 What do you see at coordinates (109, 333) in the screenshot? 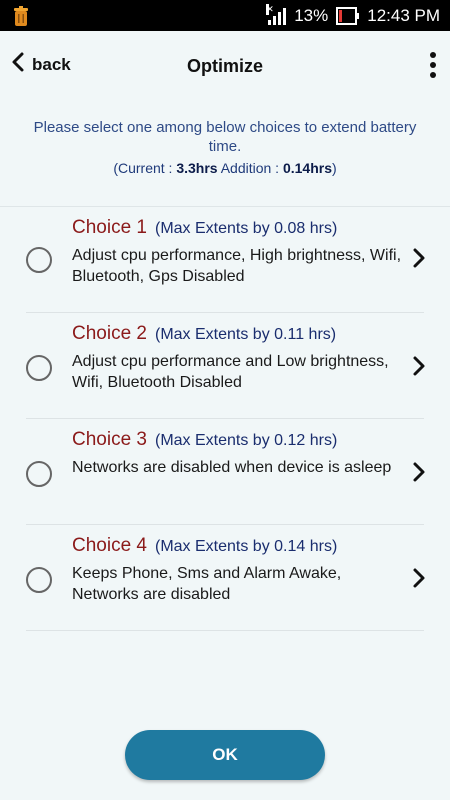
I see `choice-title: Choice 2` at bounding box center [109, 333].